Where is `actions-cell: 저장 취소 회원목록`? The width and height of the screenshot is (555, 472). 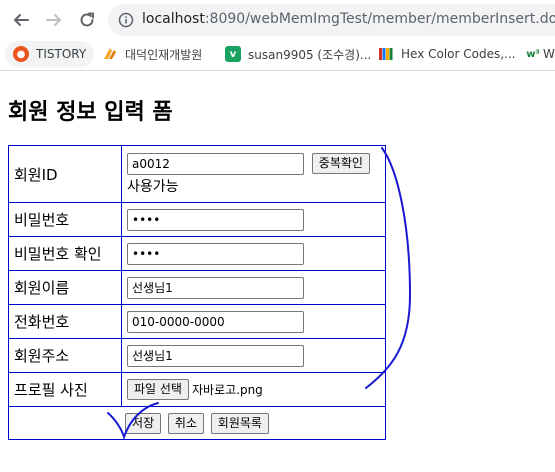
actions-cell: 저장 취소 회원목록 is located at coordinates (197, 423).